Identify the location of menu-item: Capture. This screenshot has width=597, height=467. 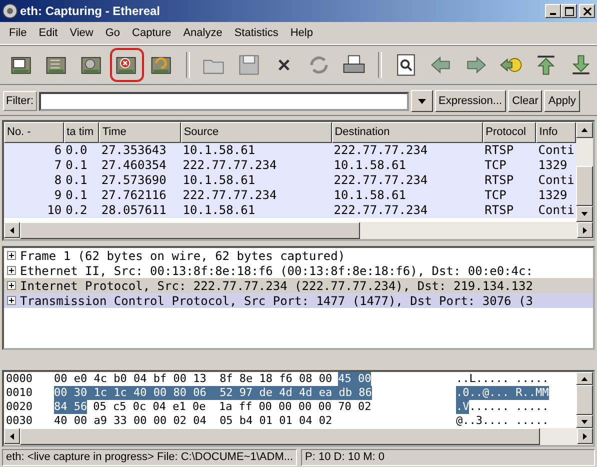
(151, 33).